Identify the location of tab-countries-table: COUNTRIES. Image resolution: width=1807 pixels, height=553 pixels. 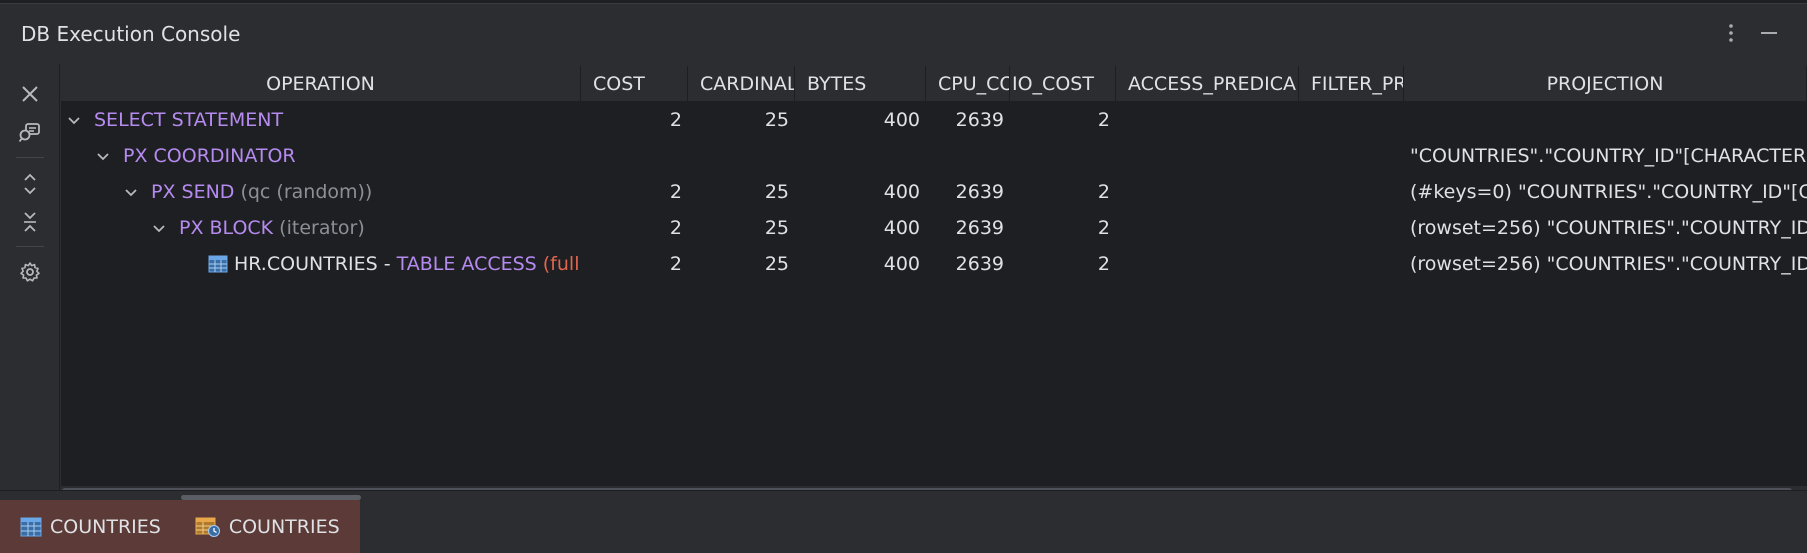
(90, 526).